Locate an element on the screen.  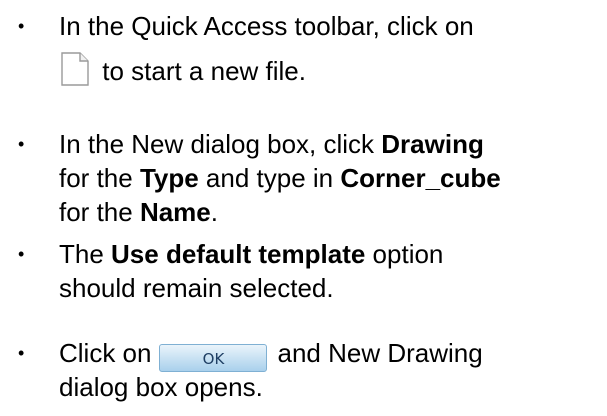
step-text-segment: In the New dialog box, click is located at coordinates (220, 144).